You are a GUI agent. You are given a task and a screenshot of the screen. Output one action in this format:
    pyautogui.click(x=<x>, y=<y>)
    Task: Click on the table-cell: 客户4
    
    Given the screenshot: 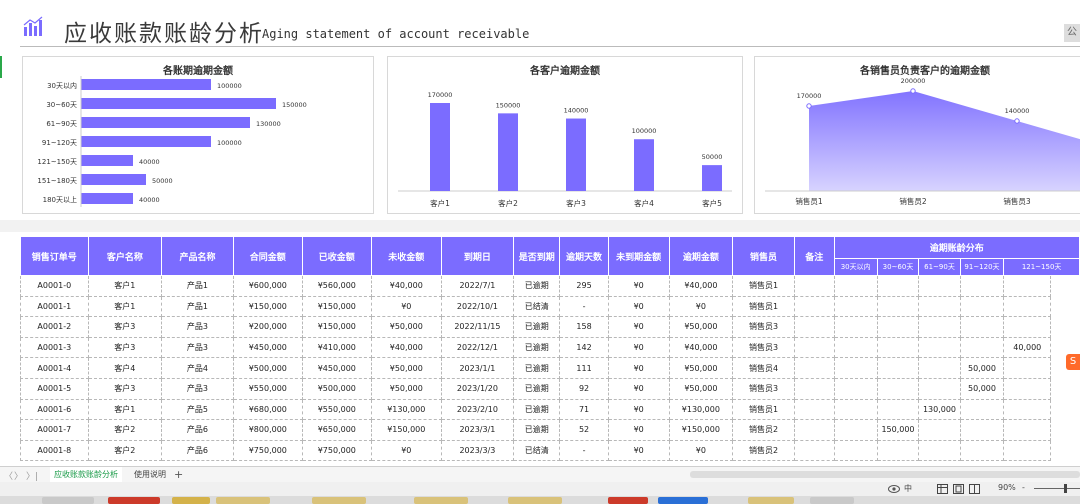 What is the action you would take?
    pyautogui.click(x=125, y=368)
    